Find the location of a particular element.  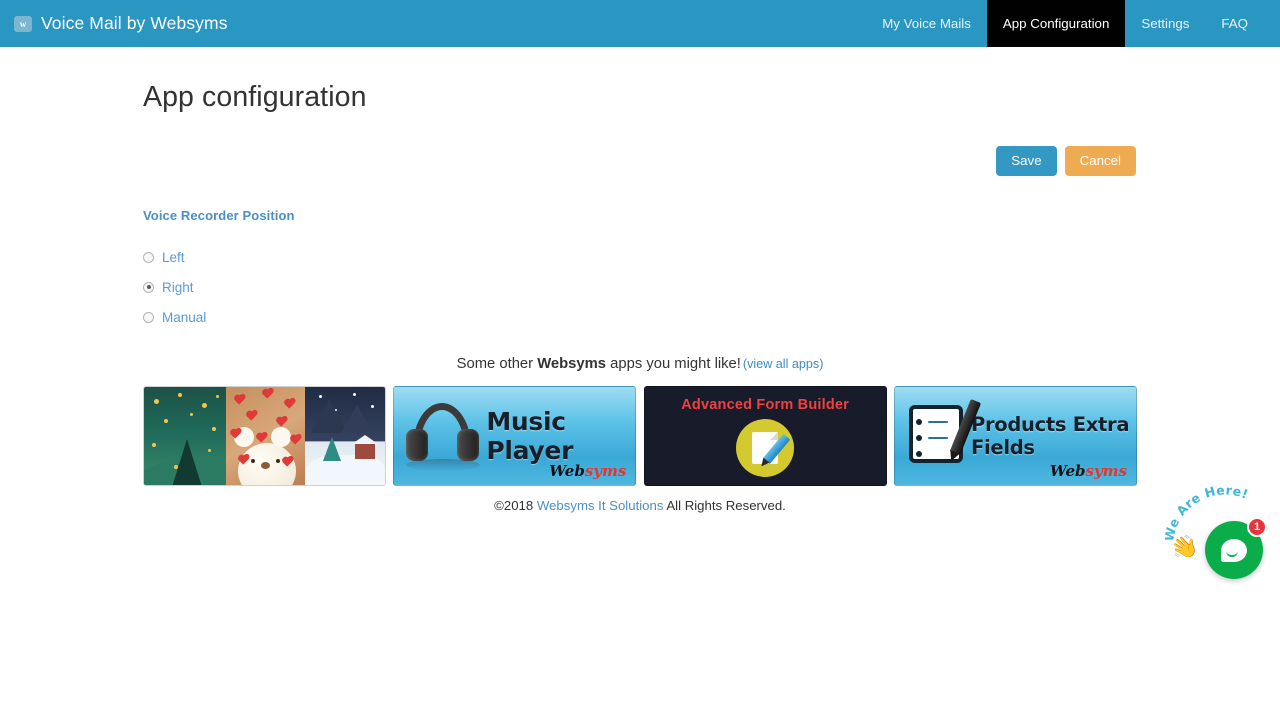

promo-brand: Websyms is located at coordinates (572, 364).